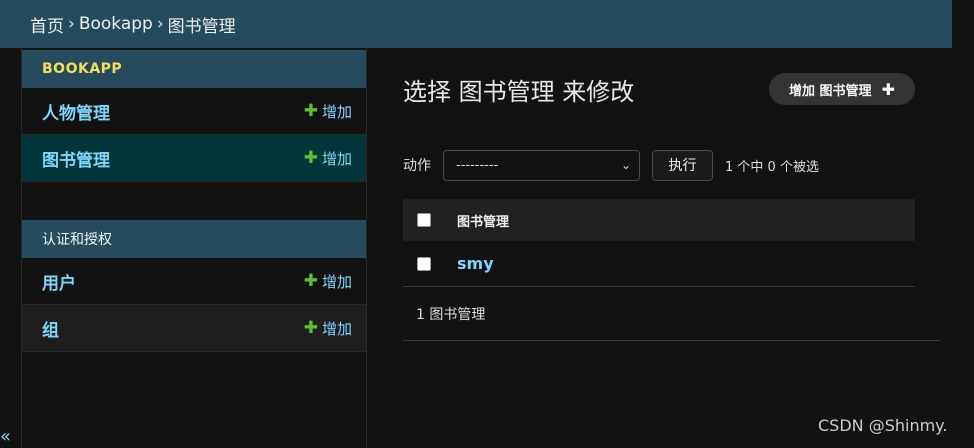 This screenshot has width=974, height=448. What do you see at coordinates (671, 314) in the screenshot?
I see `paginator: 1 图书管理` at bounding box center [671, 314].